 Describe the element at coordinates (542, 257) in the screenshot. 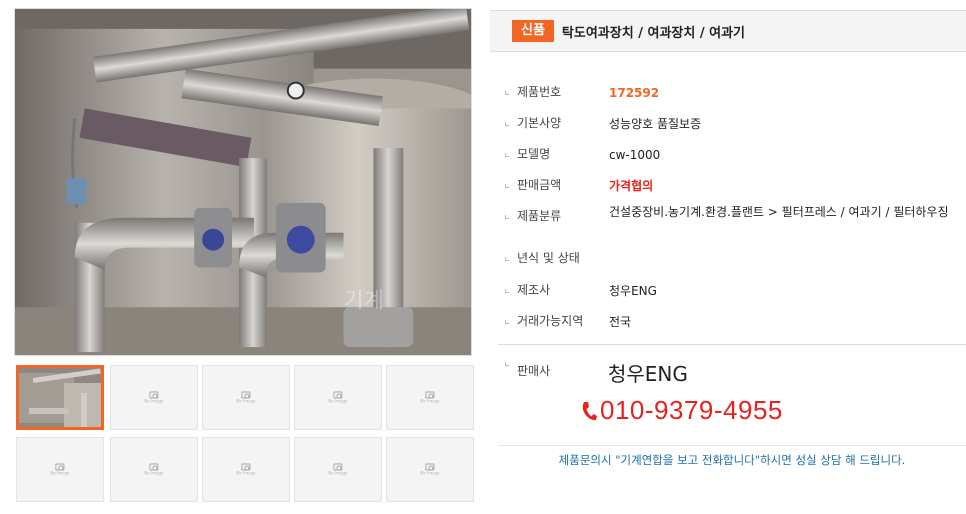

I see `spec-label: 년식 및 상태` at that location.